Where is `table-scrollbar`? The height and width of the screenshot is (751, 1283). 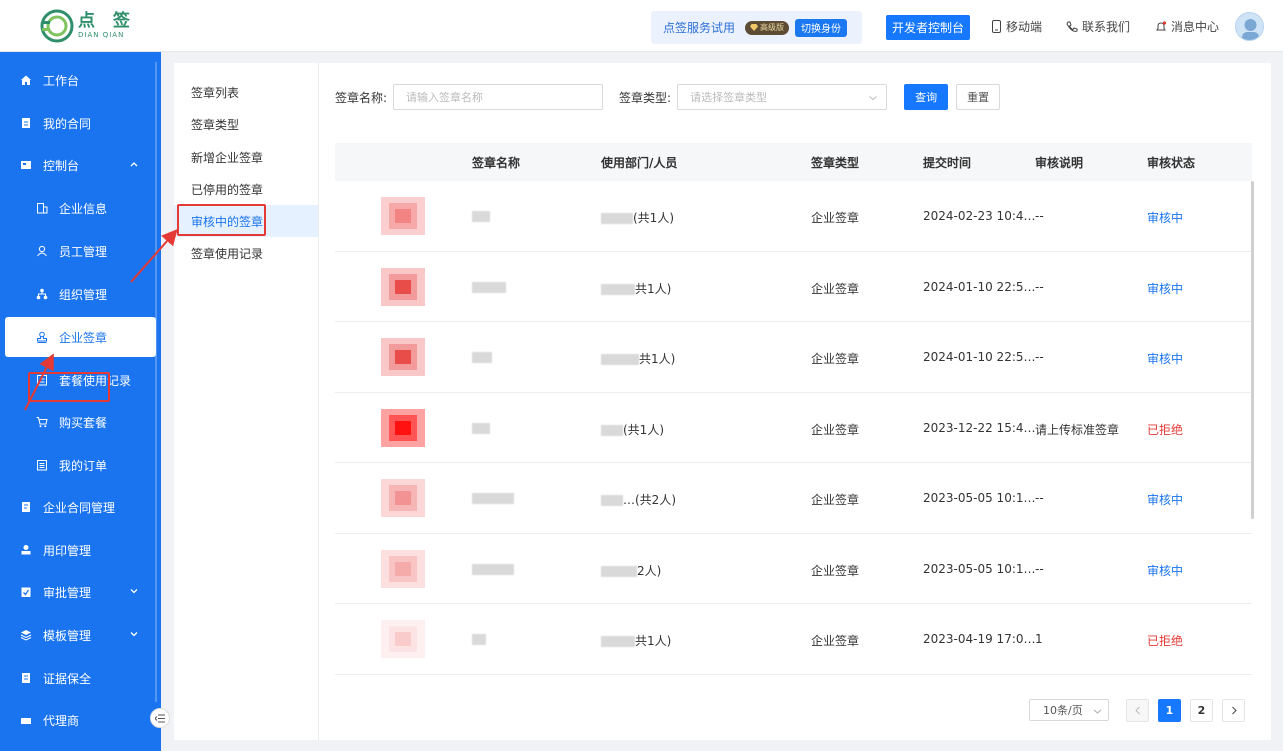
table-scrollbar is located at coordinates (1252, 350).